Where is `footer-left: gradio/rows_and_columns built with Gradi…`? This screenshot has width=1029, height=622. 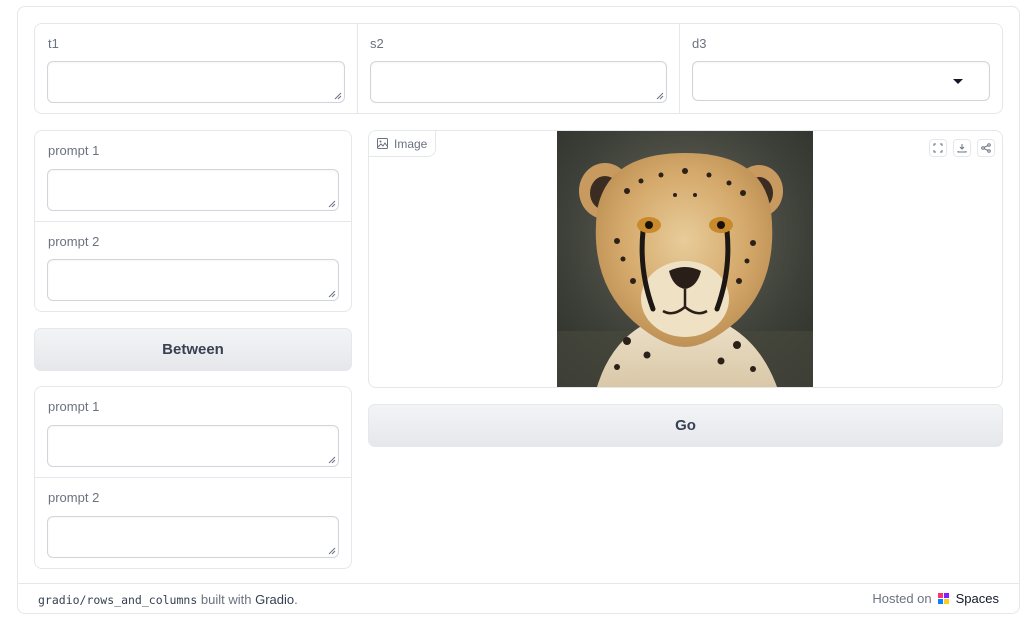
footer-left: gradio/rows_and_columns built with Gradi… is located at coordinates (168, 599).